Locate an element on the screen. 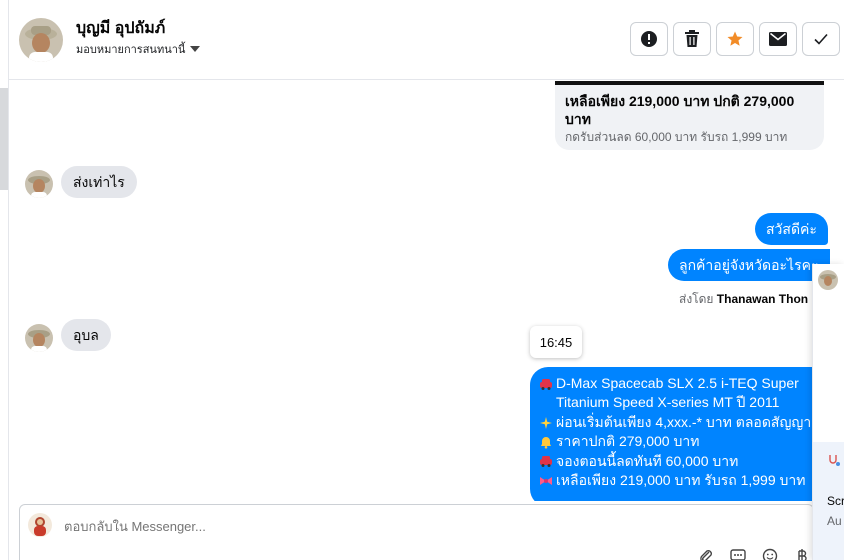 The image size is (844, 560). saved-replies-button is located at coordinates (738, 553).